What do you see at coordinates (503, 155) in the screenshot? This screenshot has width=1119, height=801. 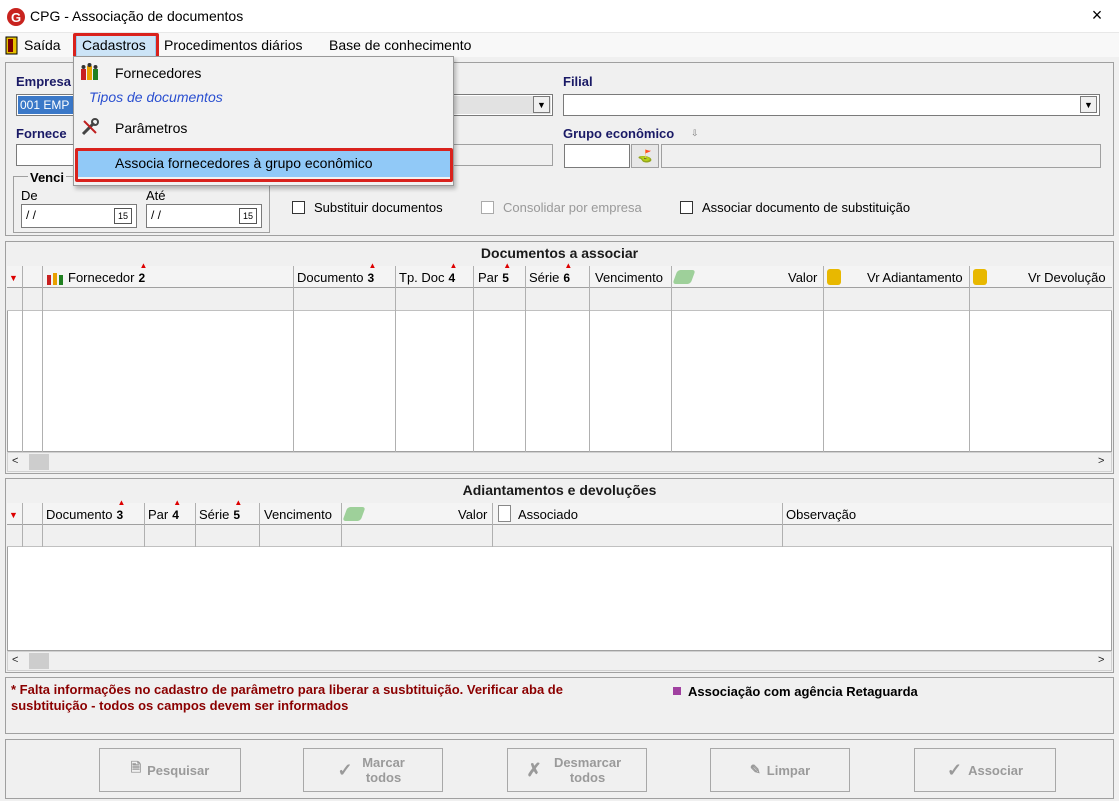 I see `fornecedor-name-field` at bounding box center [503, 155].